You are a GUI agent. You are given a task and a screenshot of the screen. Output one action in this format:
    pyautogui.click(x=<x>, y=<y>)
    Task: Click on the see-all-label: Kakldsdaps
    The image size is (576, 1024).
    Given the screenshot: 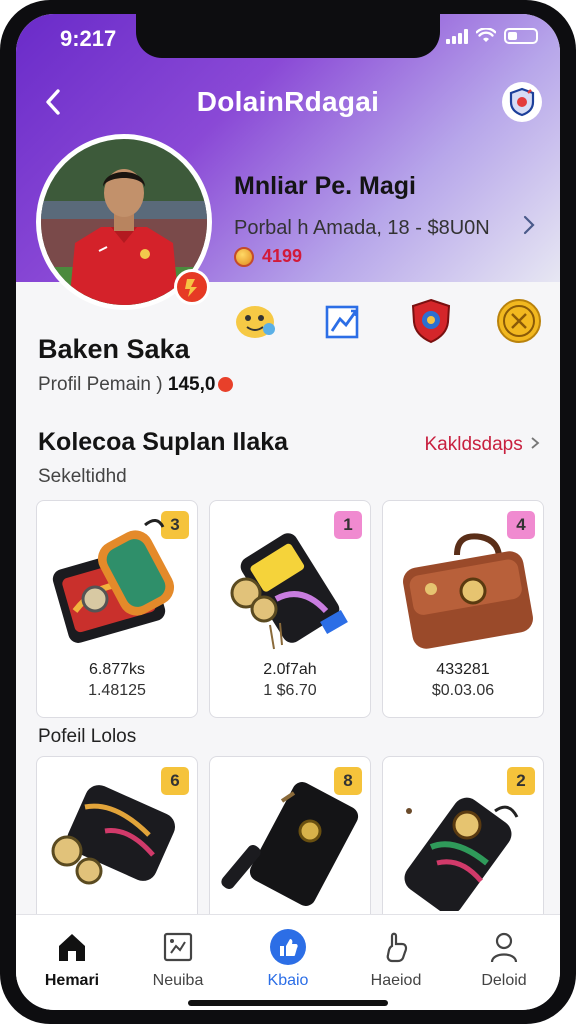 What is the action you would take?
    pyautogui.click(x=473, y=444)
    